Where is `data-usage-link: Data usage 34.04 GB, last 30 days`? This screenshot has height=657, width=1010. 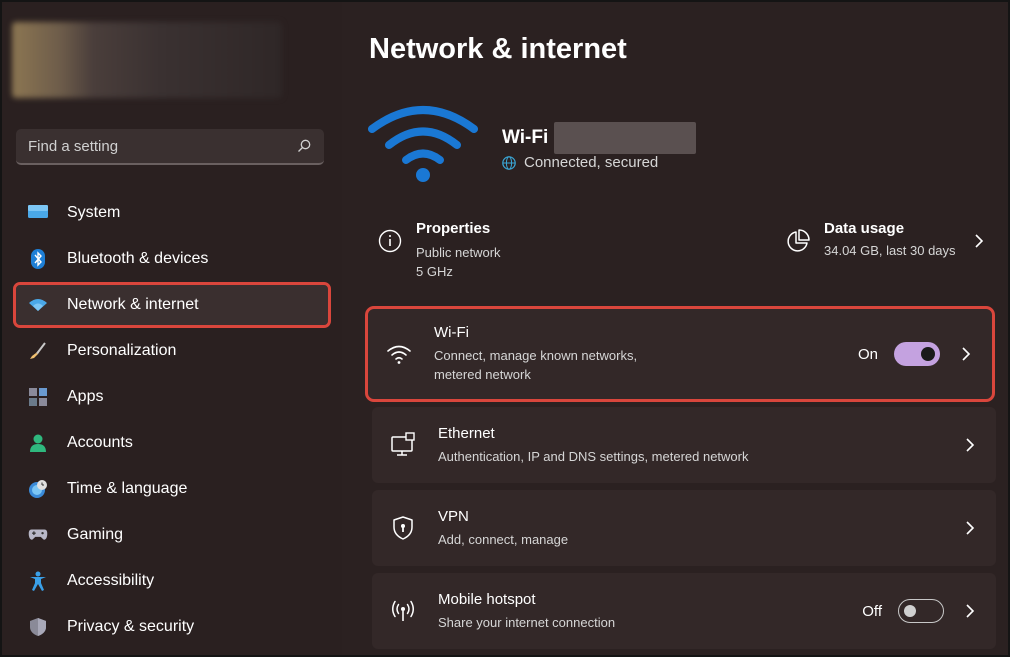 data-usage-link: Data usage 34.04 GB, last 30 days is located at coordinates (871, 239).